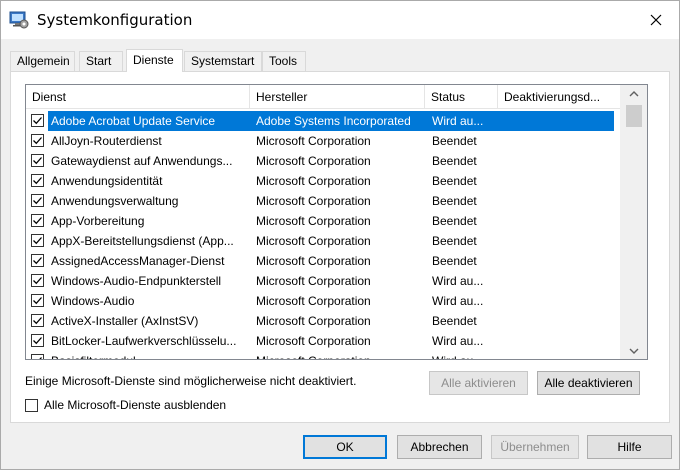 The width and height of the screenshot is (680, 470). What do you see at coordinates (284, 61) in the screenshot?
I see `tab-tools: Tools` at bounding box center [284, 61].